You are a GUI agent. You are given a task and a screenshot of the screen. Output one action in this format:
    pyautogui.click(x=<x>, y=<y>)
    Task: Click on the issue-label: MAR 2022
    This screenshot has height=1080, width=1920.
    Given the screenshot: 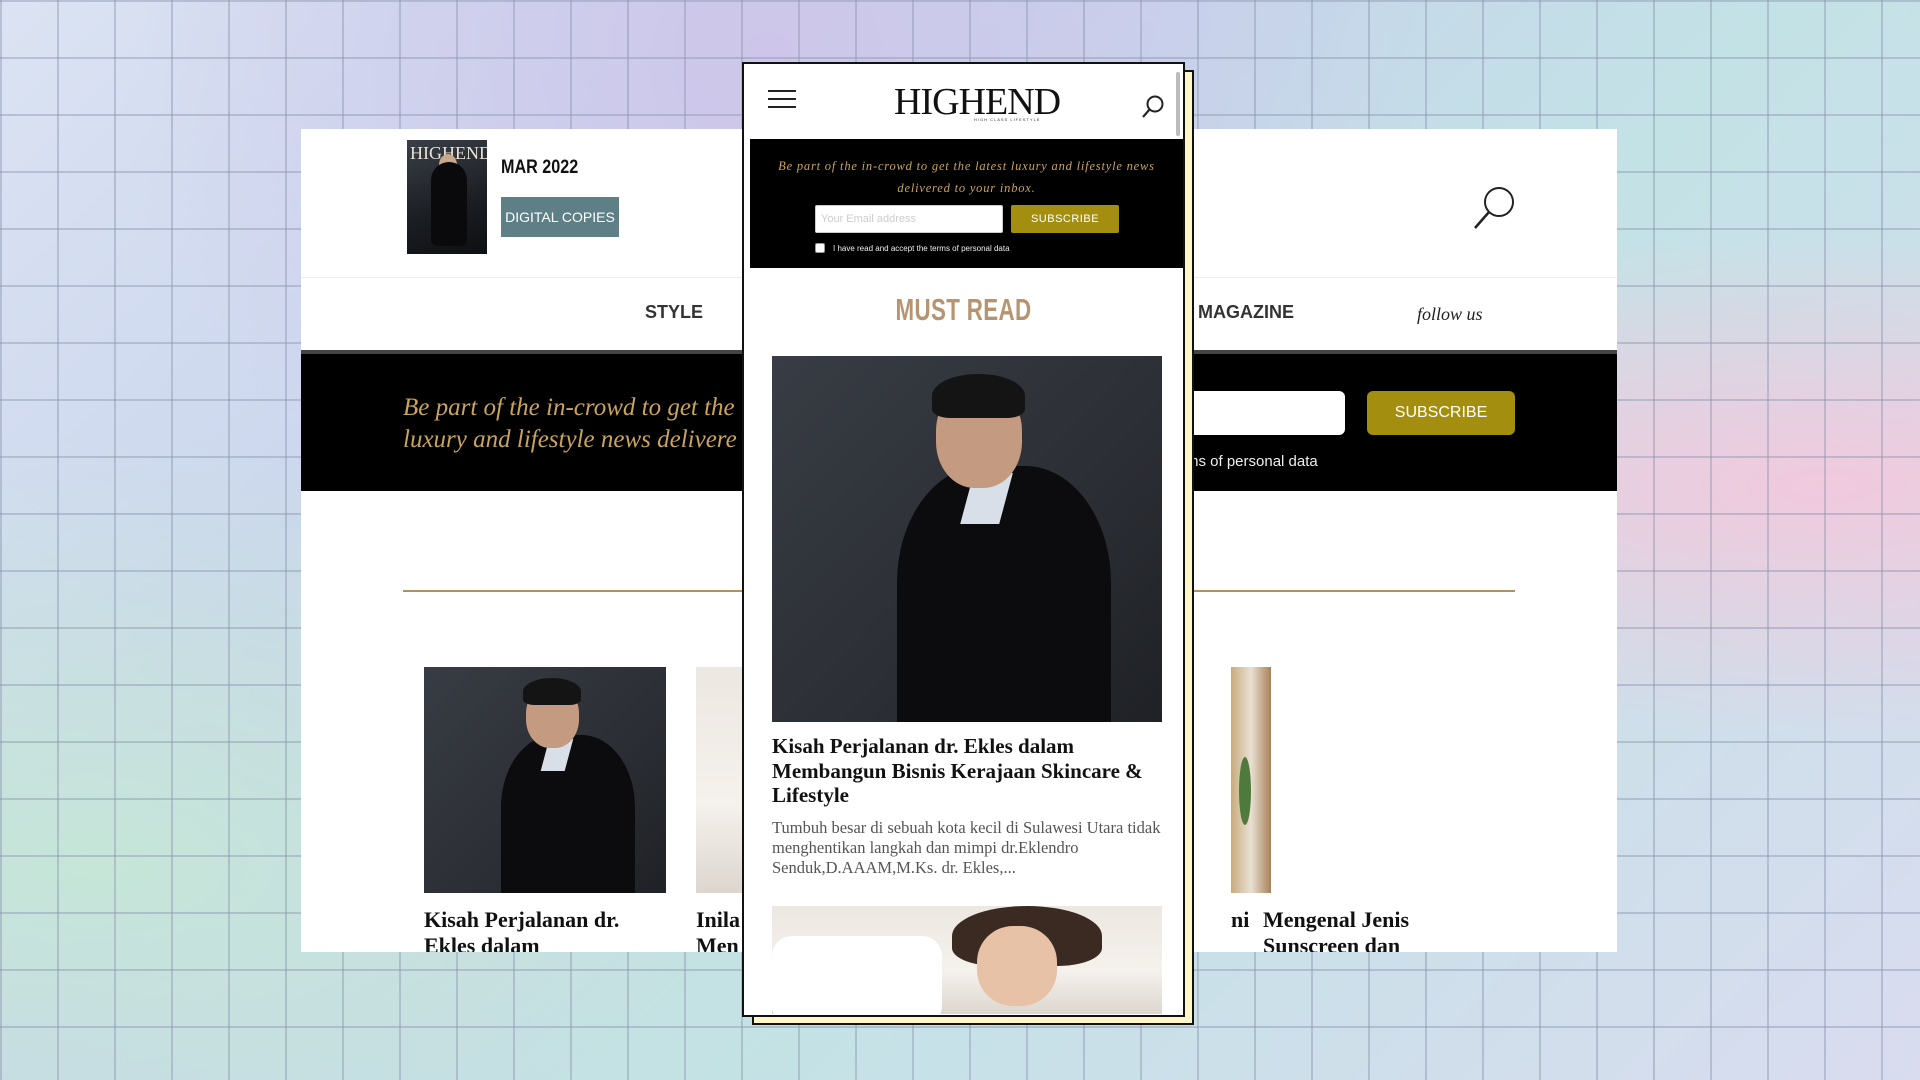 What is the action you would take?
    pyautogui.click(x=540, y=167)
    